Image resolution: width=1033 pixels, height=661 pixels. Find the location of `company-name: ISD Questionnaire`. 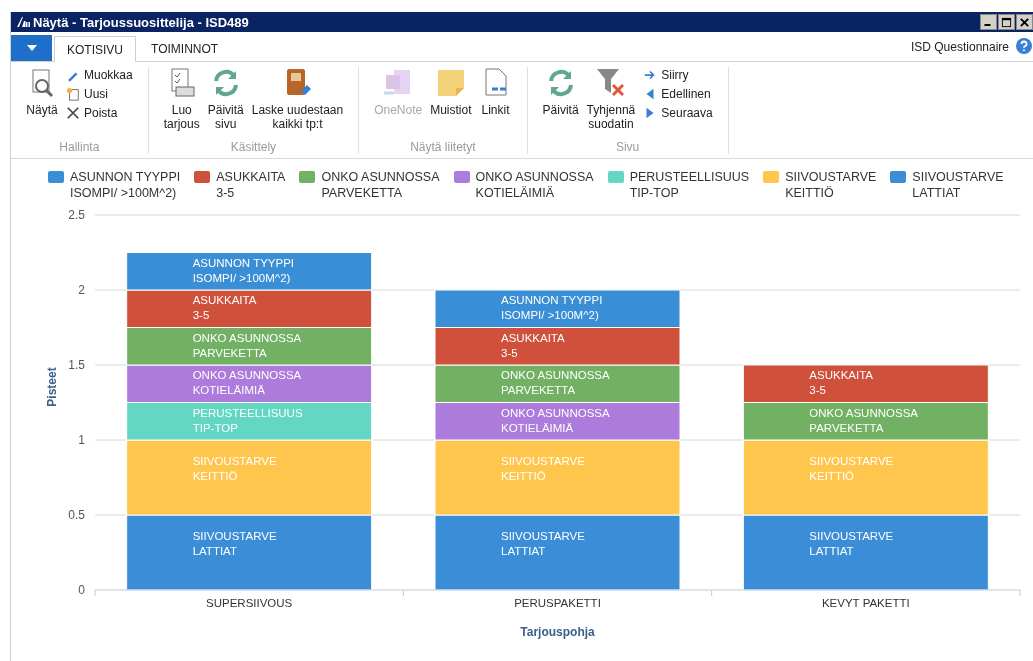

company-name: ISD Questionnaire is located at coordinates (959, 46).